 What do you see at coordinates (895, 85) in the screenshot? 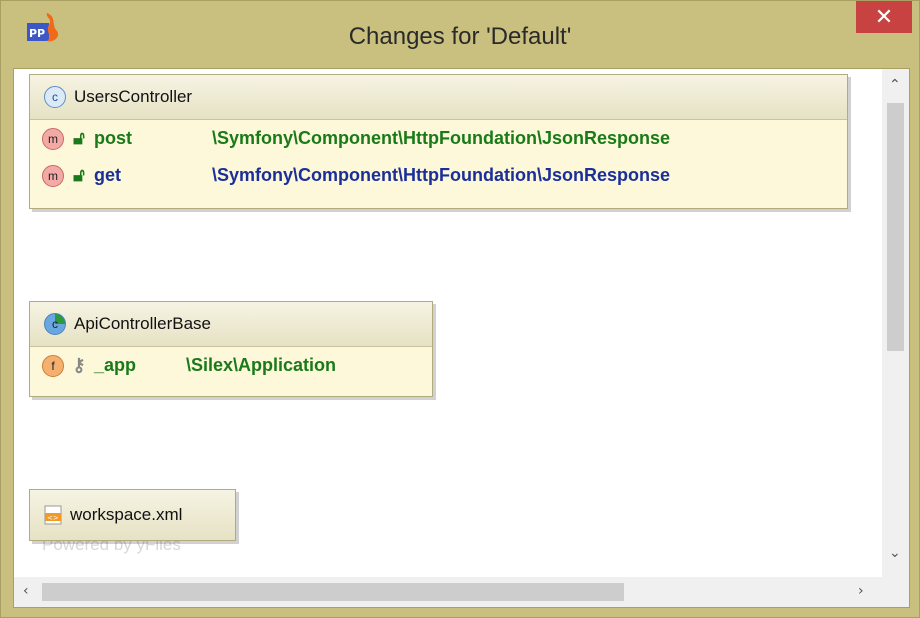
I see `scroll-up-icon: ⌃` at bounding box center [895, 85].